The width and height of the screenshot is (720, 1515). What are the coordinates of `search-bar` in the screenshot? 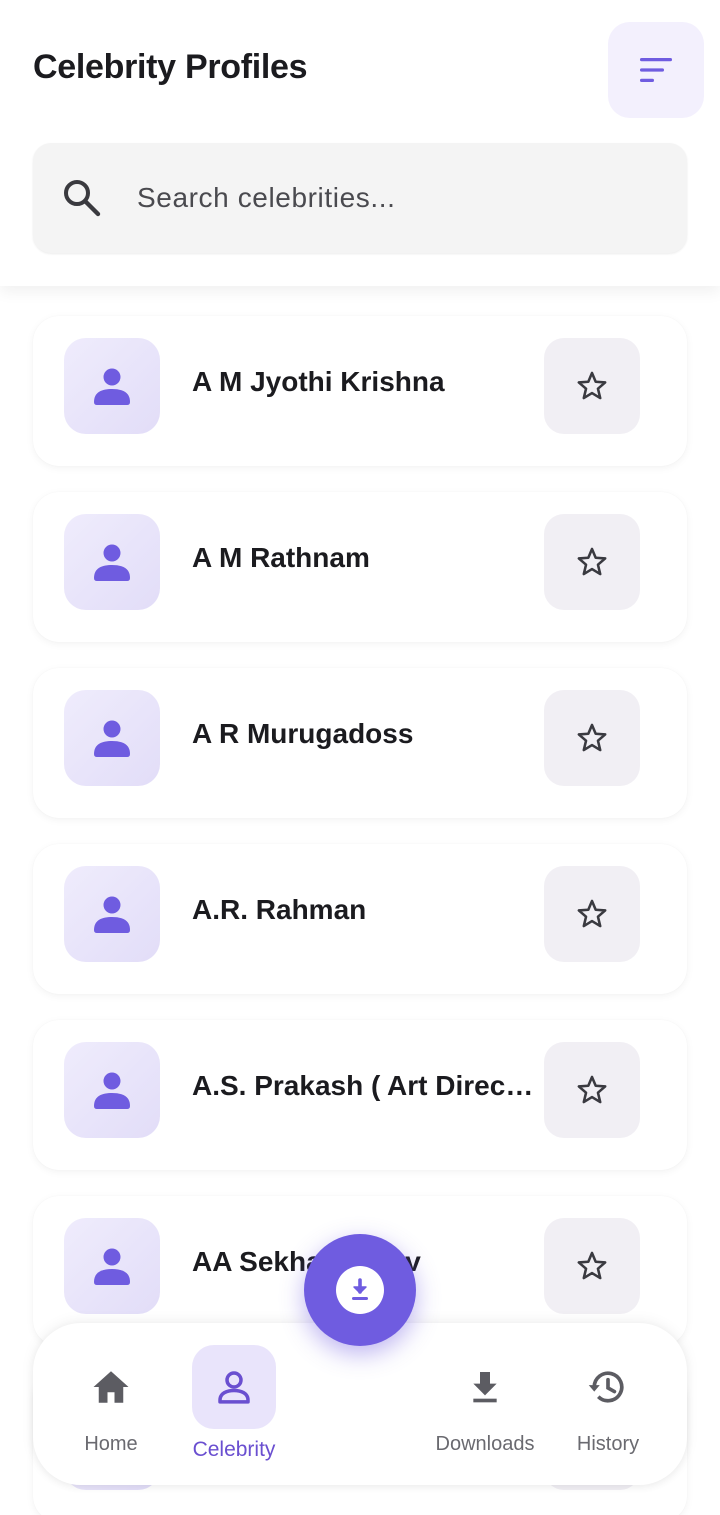 It's located at (360, 198).